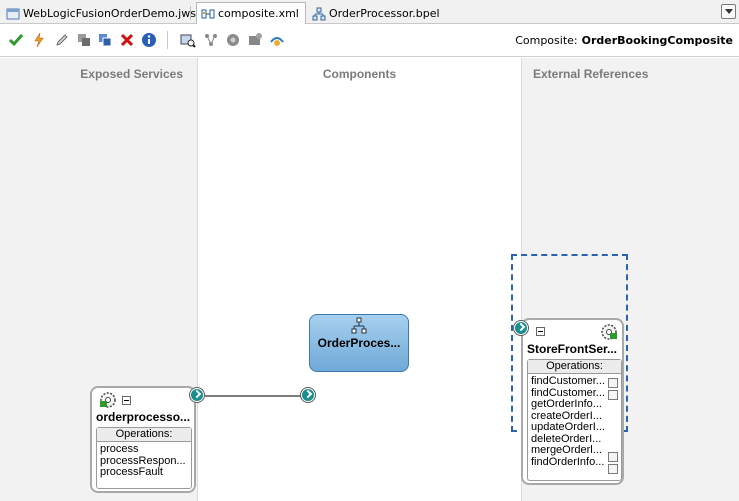 Image resolution: width=739 pixels, height=501 pixels. I want to click on swimlane-title: External References, so click(591, 74).